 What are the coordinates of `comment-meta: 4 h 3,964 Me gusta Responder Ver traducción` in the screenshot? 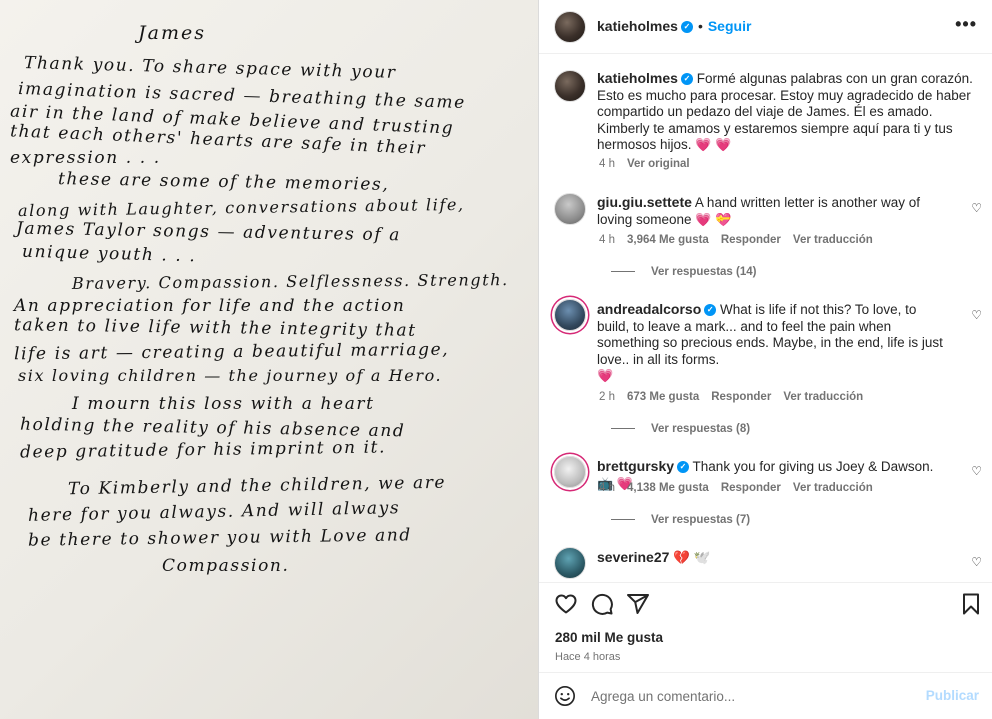 It's located at (742, 240).